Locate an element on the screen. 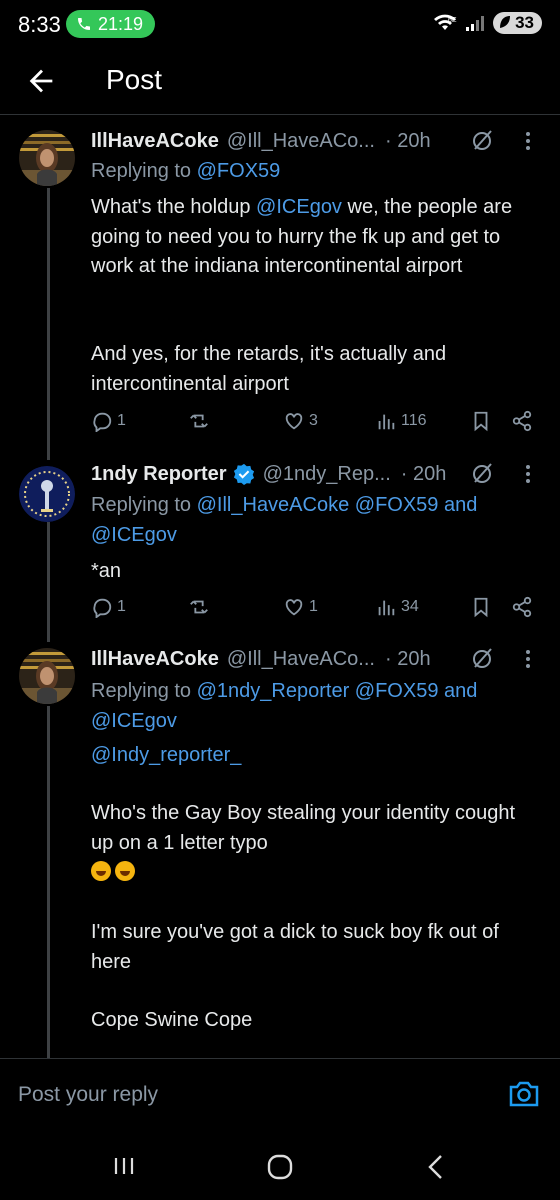 The height and width of the screenshot is (1200, 560). home-icon is located at coordinates (280, 1167).